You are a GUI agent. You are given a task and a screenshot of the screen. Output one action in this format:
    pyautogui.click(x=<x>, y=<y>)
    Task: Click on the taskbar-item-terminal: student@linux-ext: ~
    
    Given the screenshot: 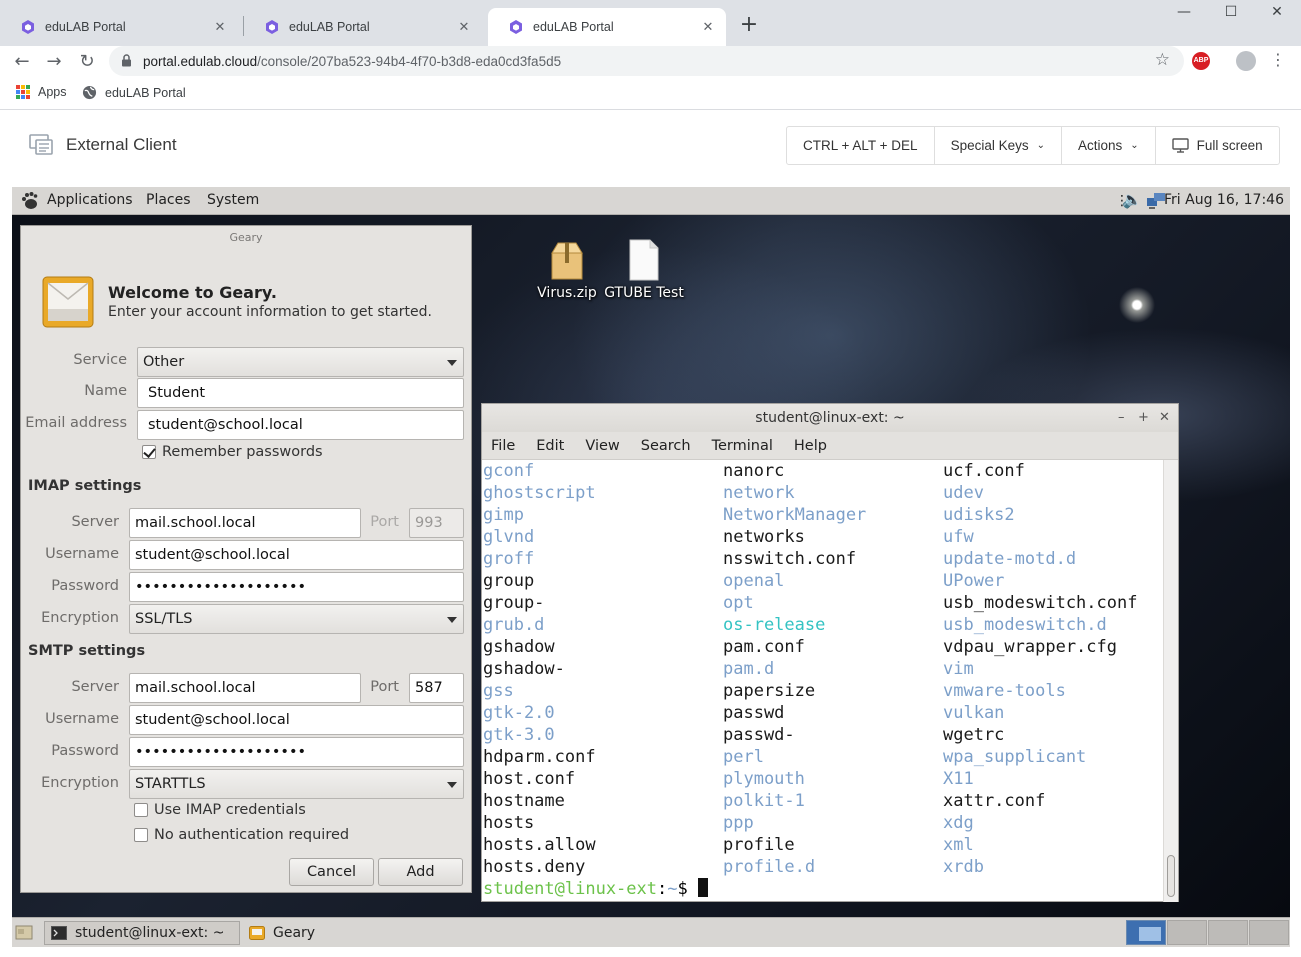 What is the action you would take?
    pyautogui.click(x=142, y=933)
    